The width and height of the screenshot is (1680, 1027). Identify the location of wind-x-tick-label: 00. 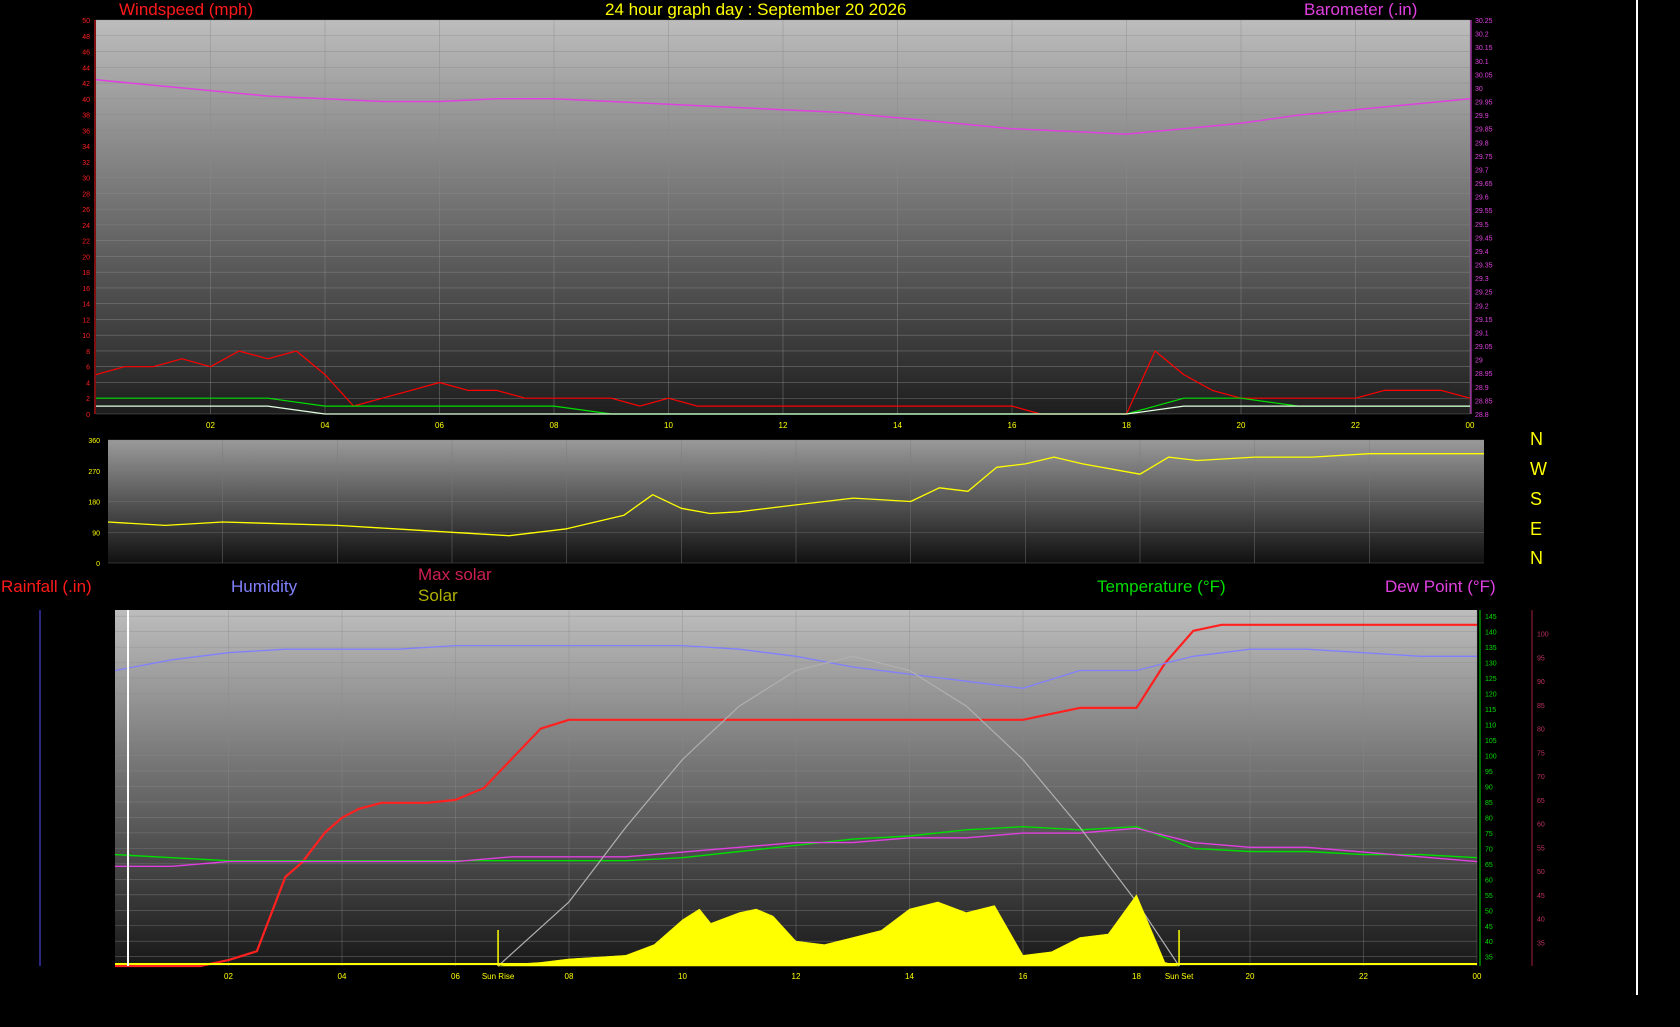
(1470, 425).